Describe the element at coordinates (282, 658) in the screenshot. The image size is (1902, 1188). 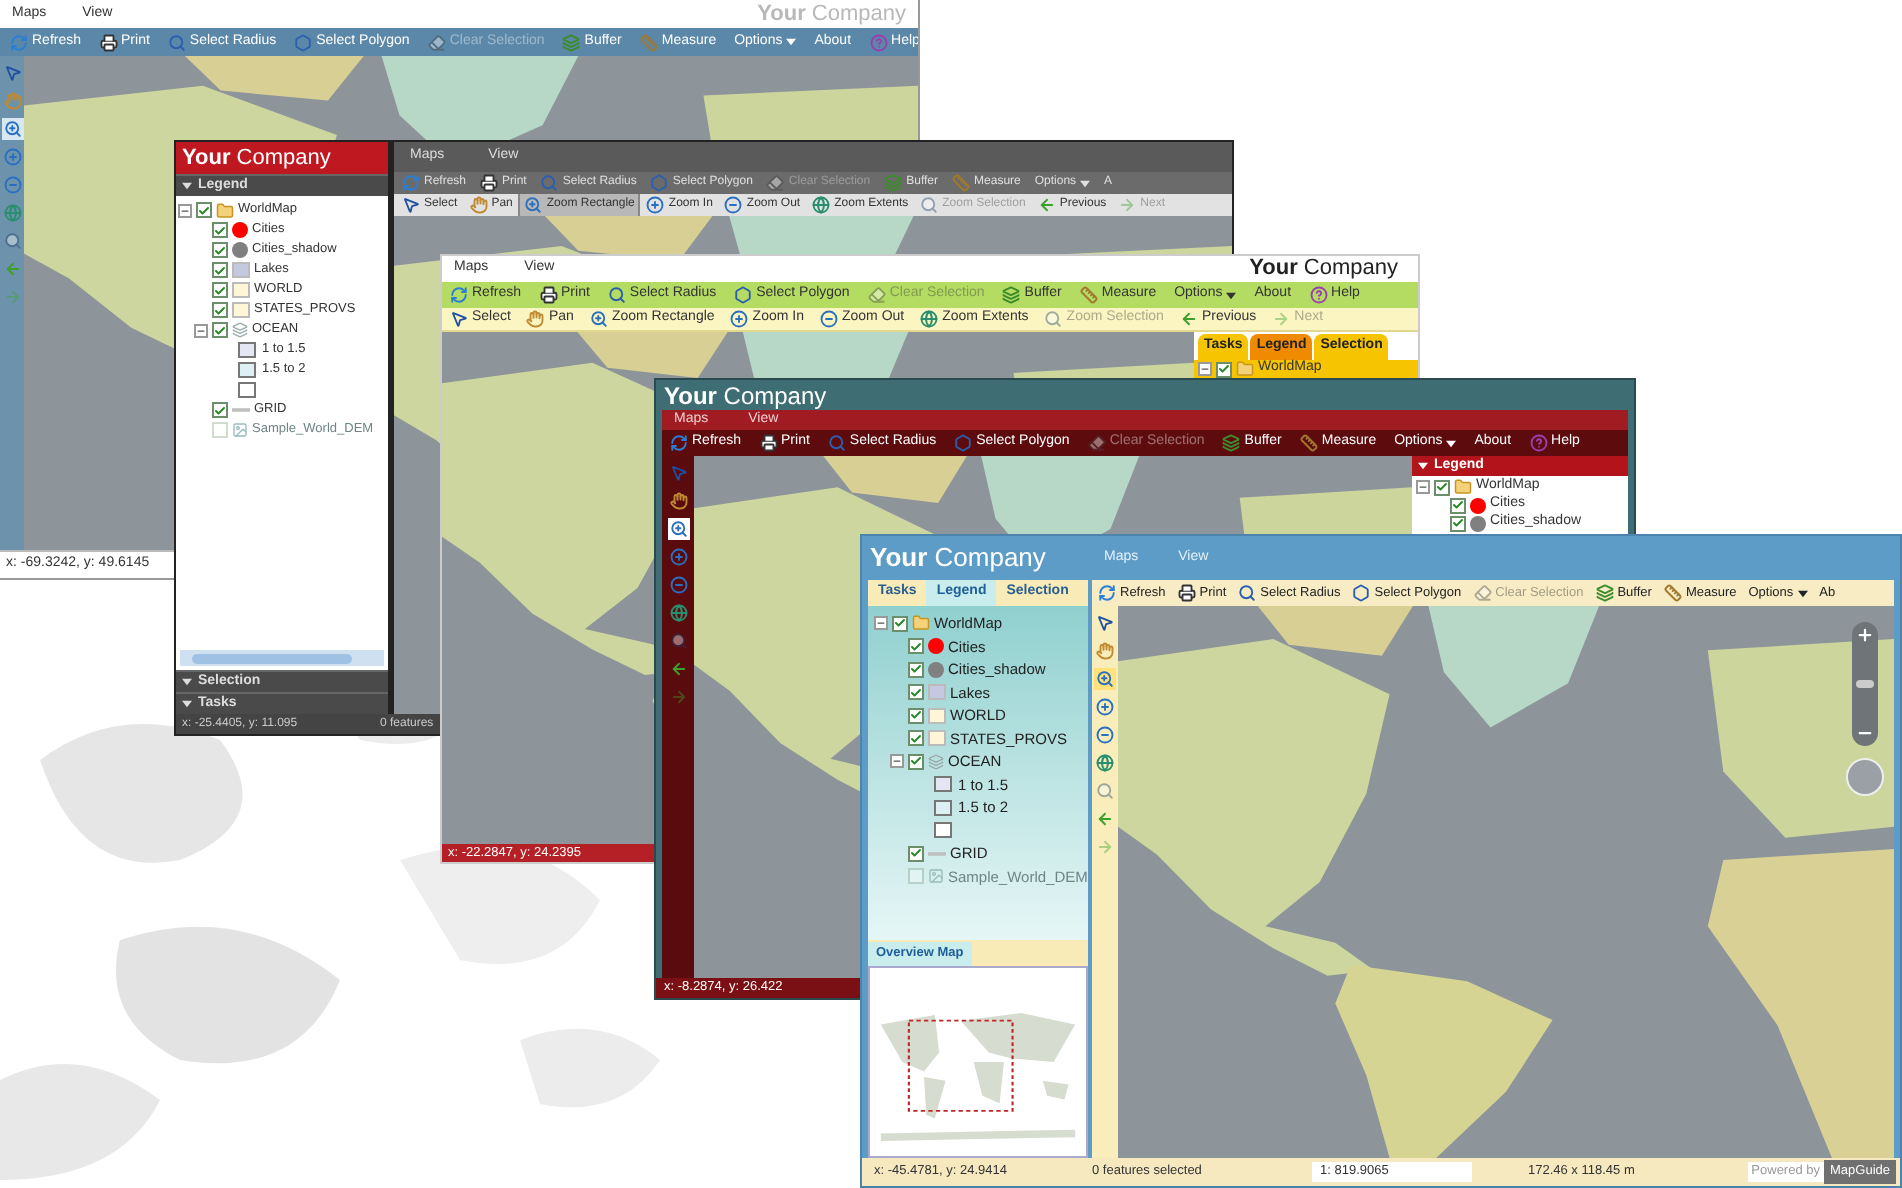
I see `scrollbar` at that location.